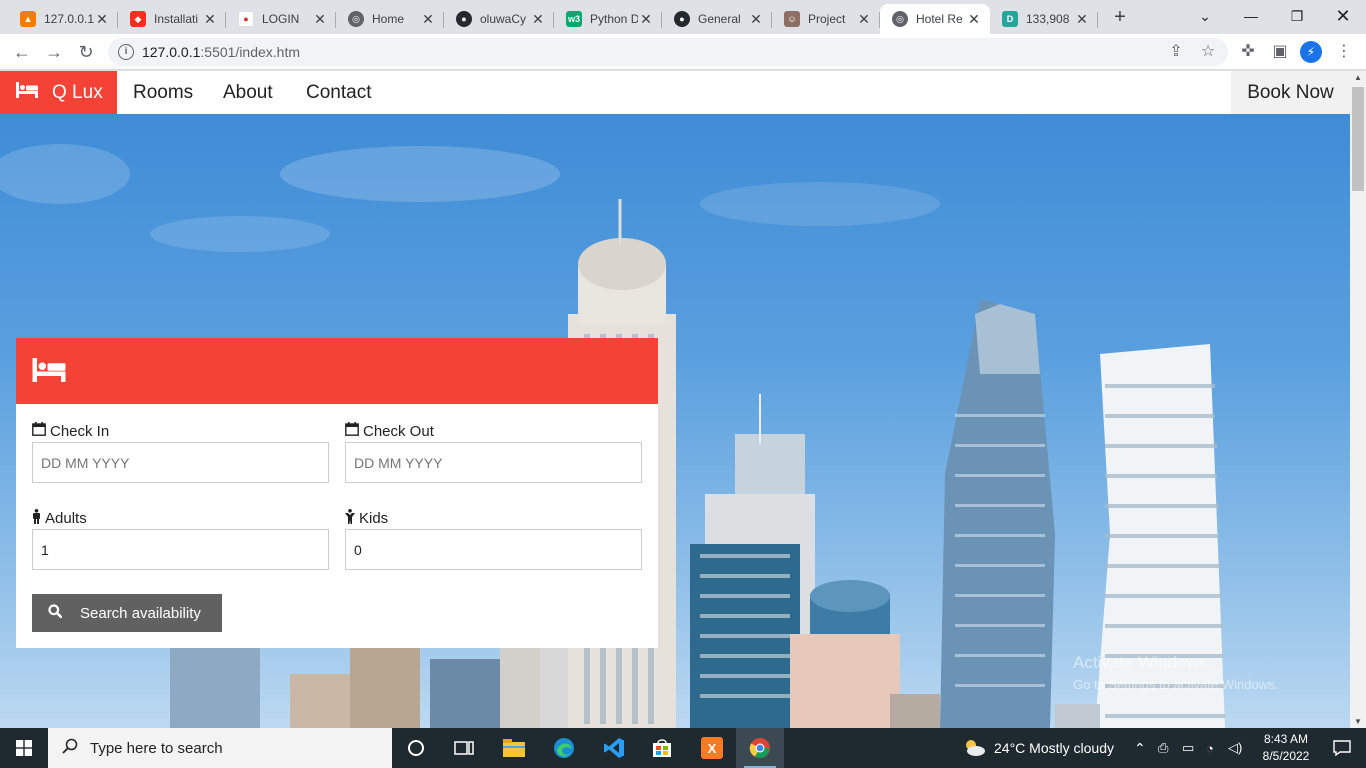 The image size is (1366, 768). What do you see at coordinates (1311, 52) in the screenshot?
I see `profile-avatar-icon: ⚡` at bounding box center [1311, 52].